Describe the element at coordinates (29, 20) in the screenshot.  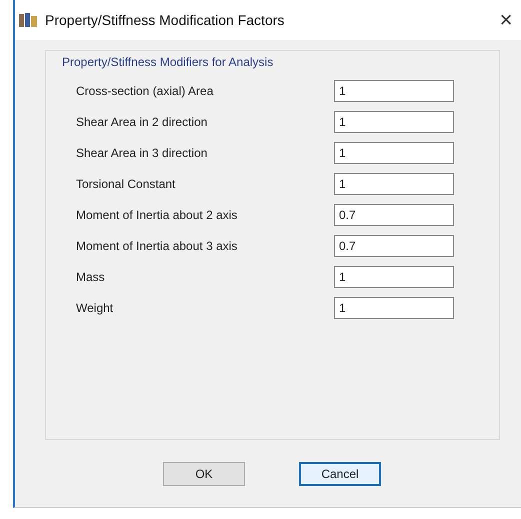
I see `app-icon` at that location.